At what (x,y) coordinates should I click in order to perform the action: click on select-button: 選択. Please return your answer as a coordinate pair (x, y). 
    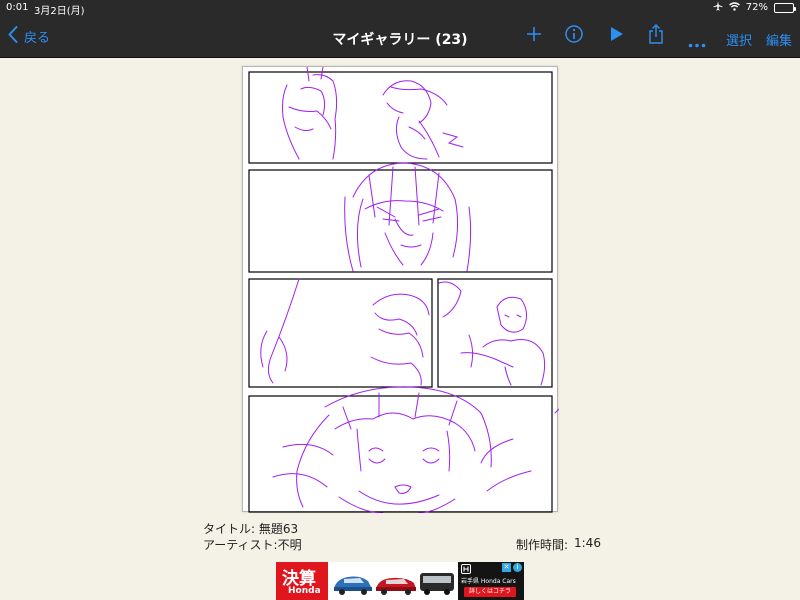
    Looking at the image, I should click on (739, 39).